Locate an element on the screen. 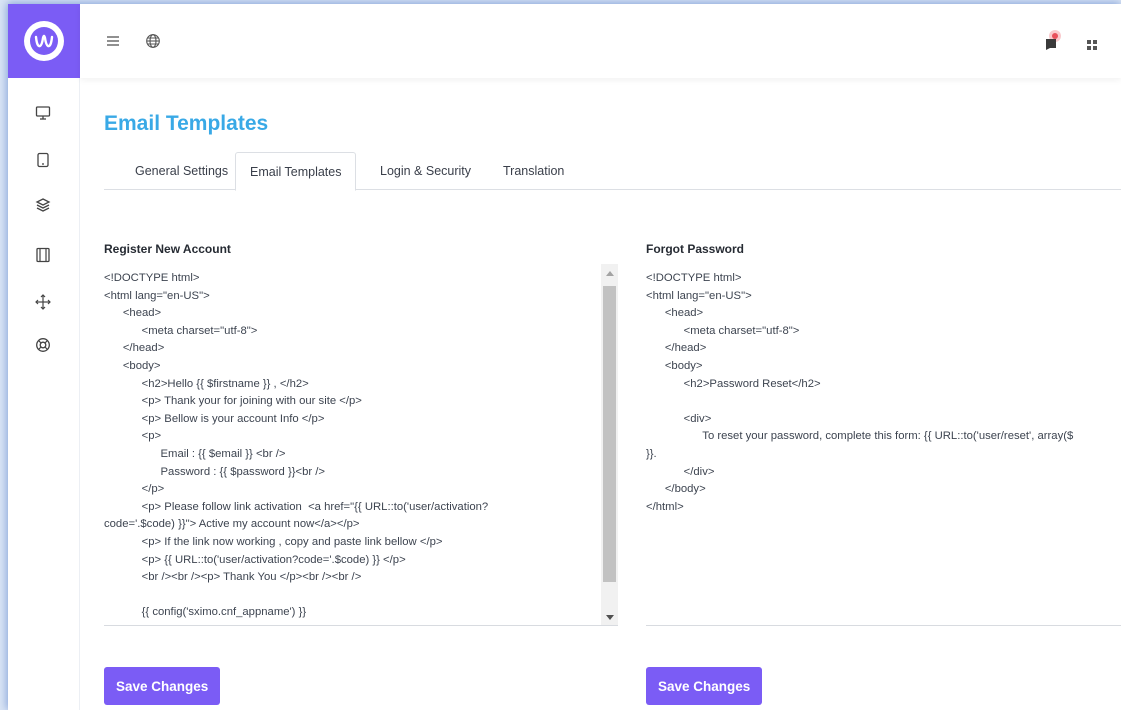 This screenshot has width=1121, height=710. hamburger-icon is located at coordinates (113, 41).